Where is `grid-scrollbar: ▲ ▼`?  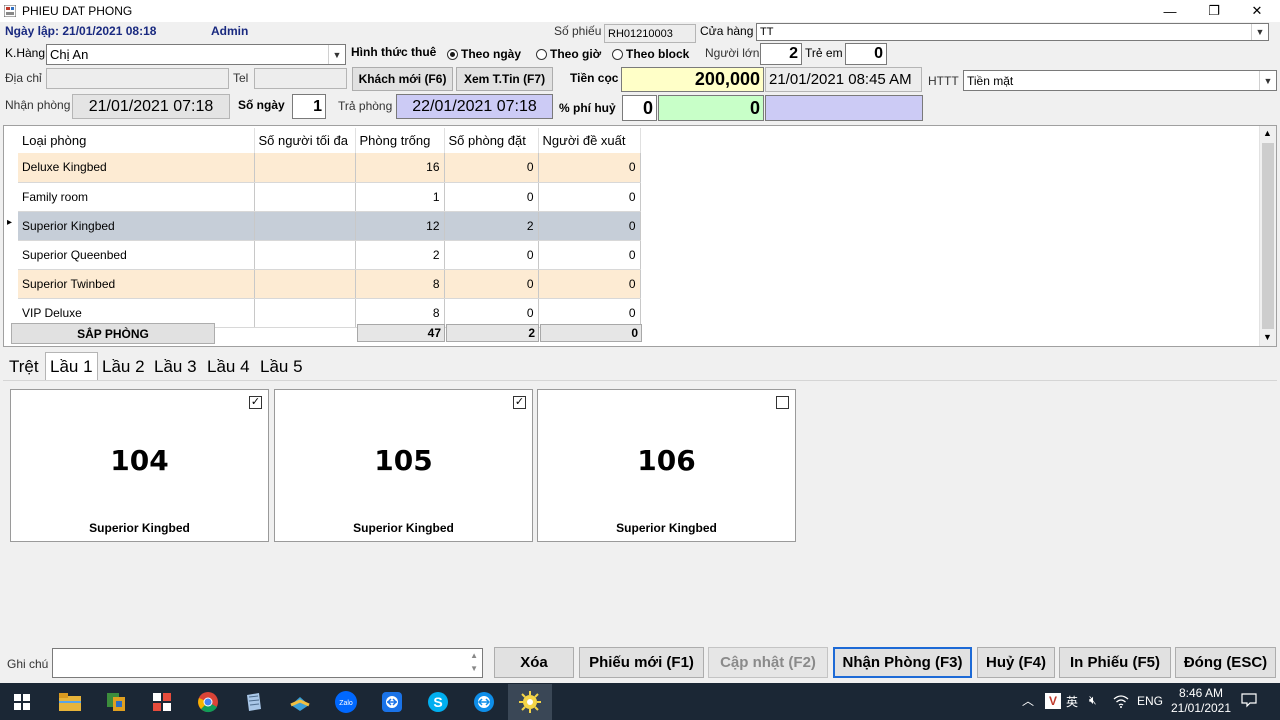
grid-scrollbar: ▲ ▼ is located at coordinates (1267, 236).